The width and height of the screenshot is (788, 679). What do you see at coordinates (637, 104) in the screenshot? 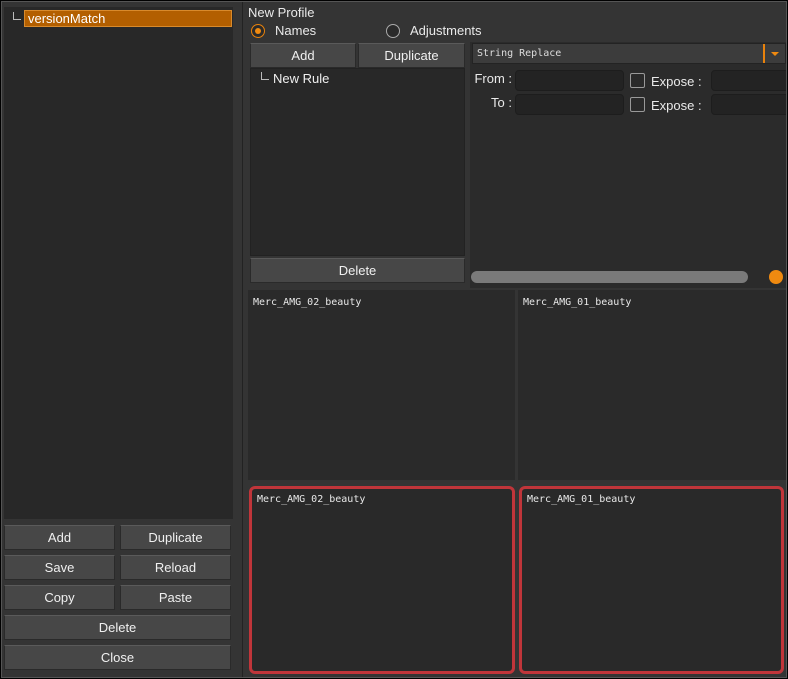
I see `expose-to-checkbox` at bounding box center [637, 104].